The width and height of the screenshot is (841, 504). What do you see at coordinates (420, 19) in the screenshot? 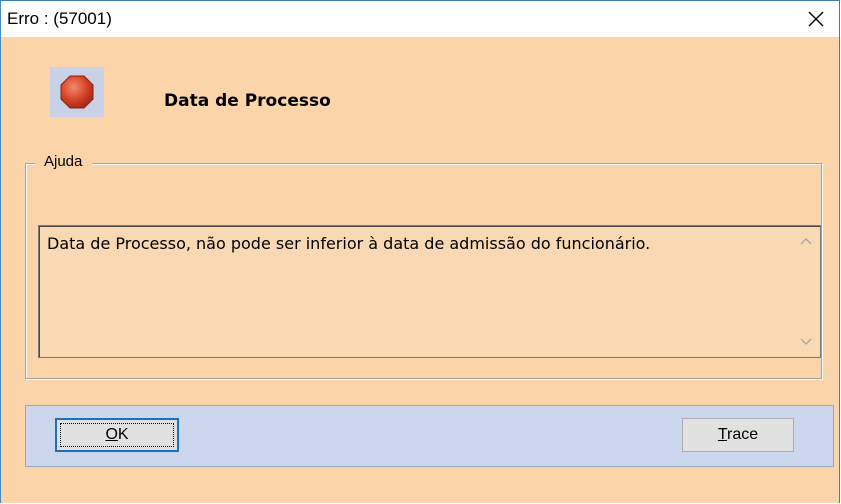
I see `title-bar: Erro : (57001)` at bounding box center [420, 19].